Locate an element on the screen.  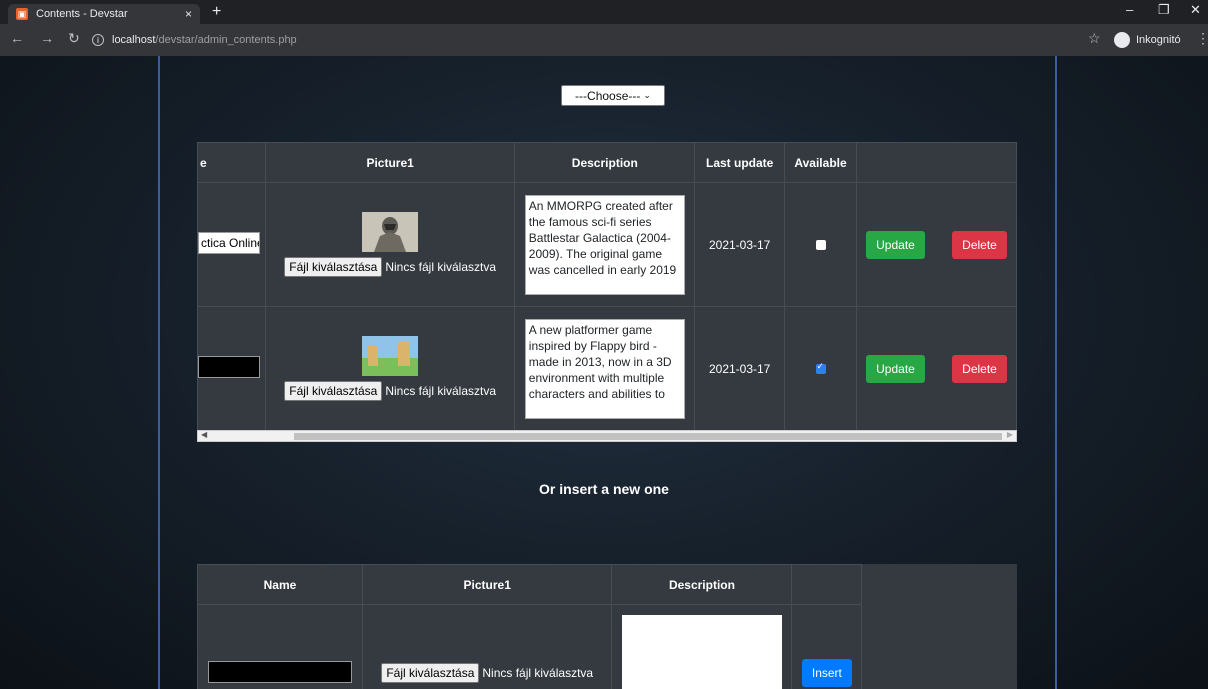
insert-description-textarea is located at coordinates (701, 652).